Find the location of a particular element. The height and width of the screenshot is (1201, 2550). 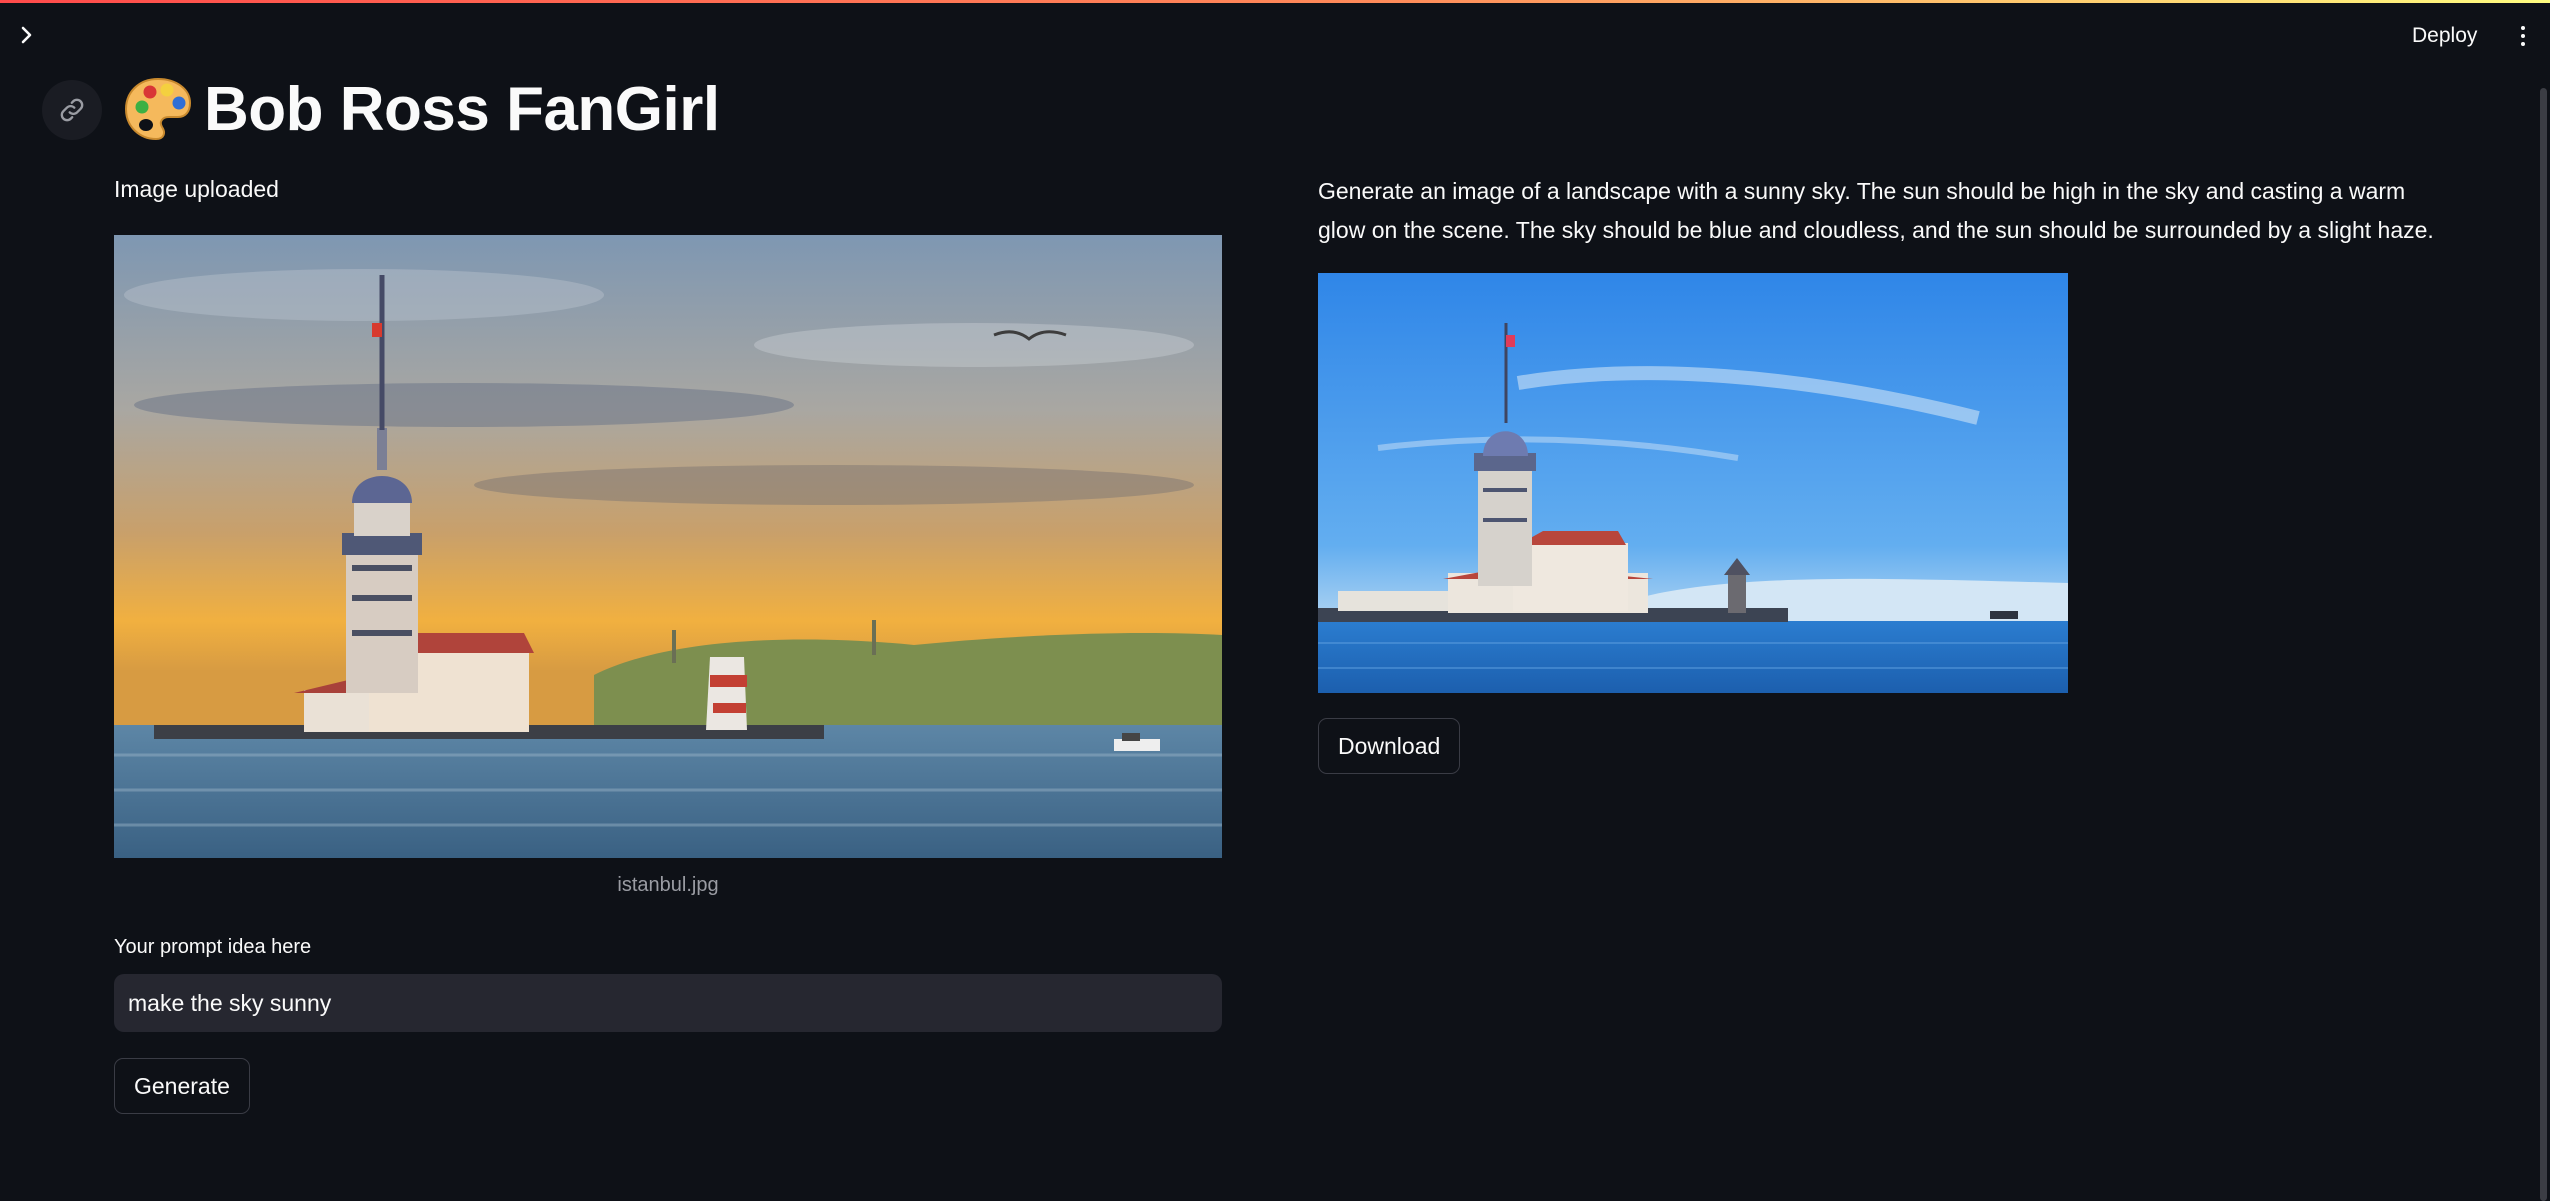

generated-image is located at coordinates (1693, 483).